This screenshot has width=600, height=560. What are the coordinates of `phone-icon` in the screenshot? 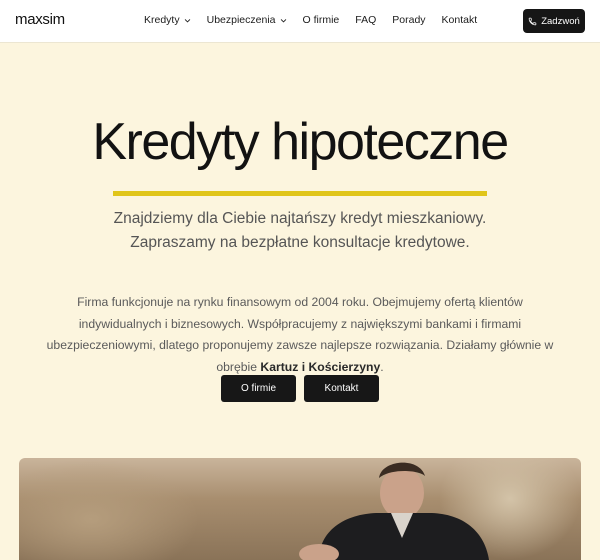 It's located at (532, 21).